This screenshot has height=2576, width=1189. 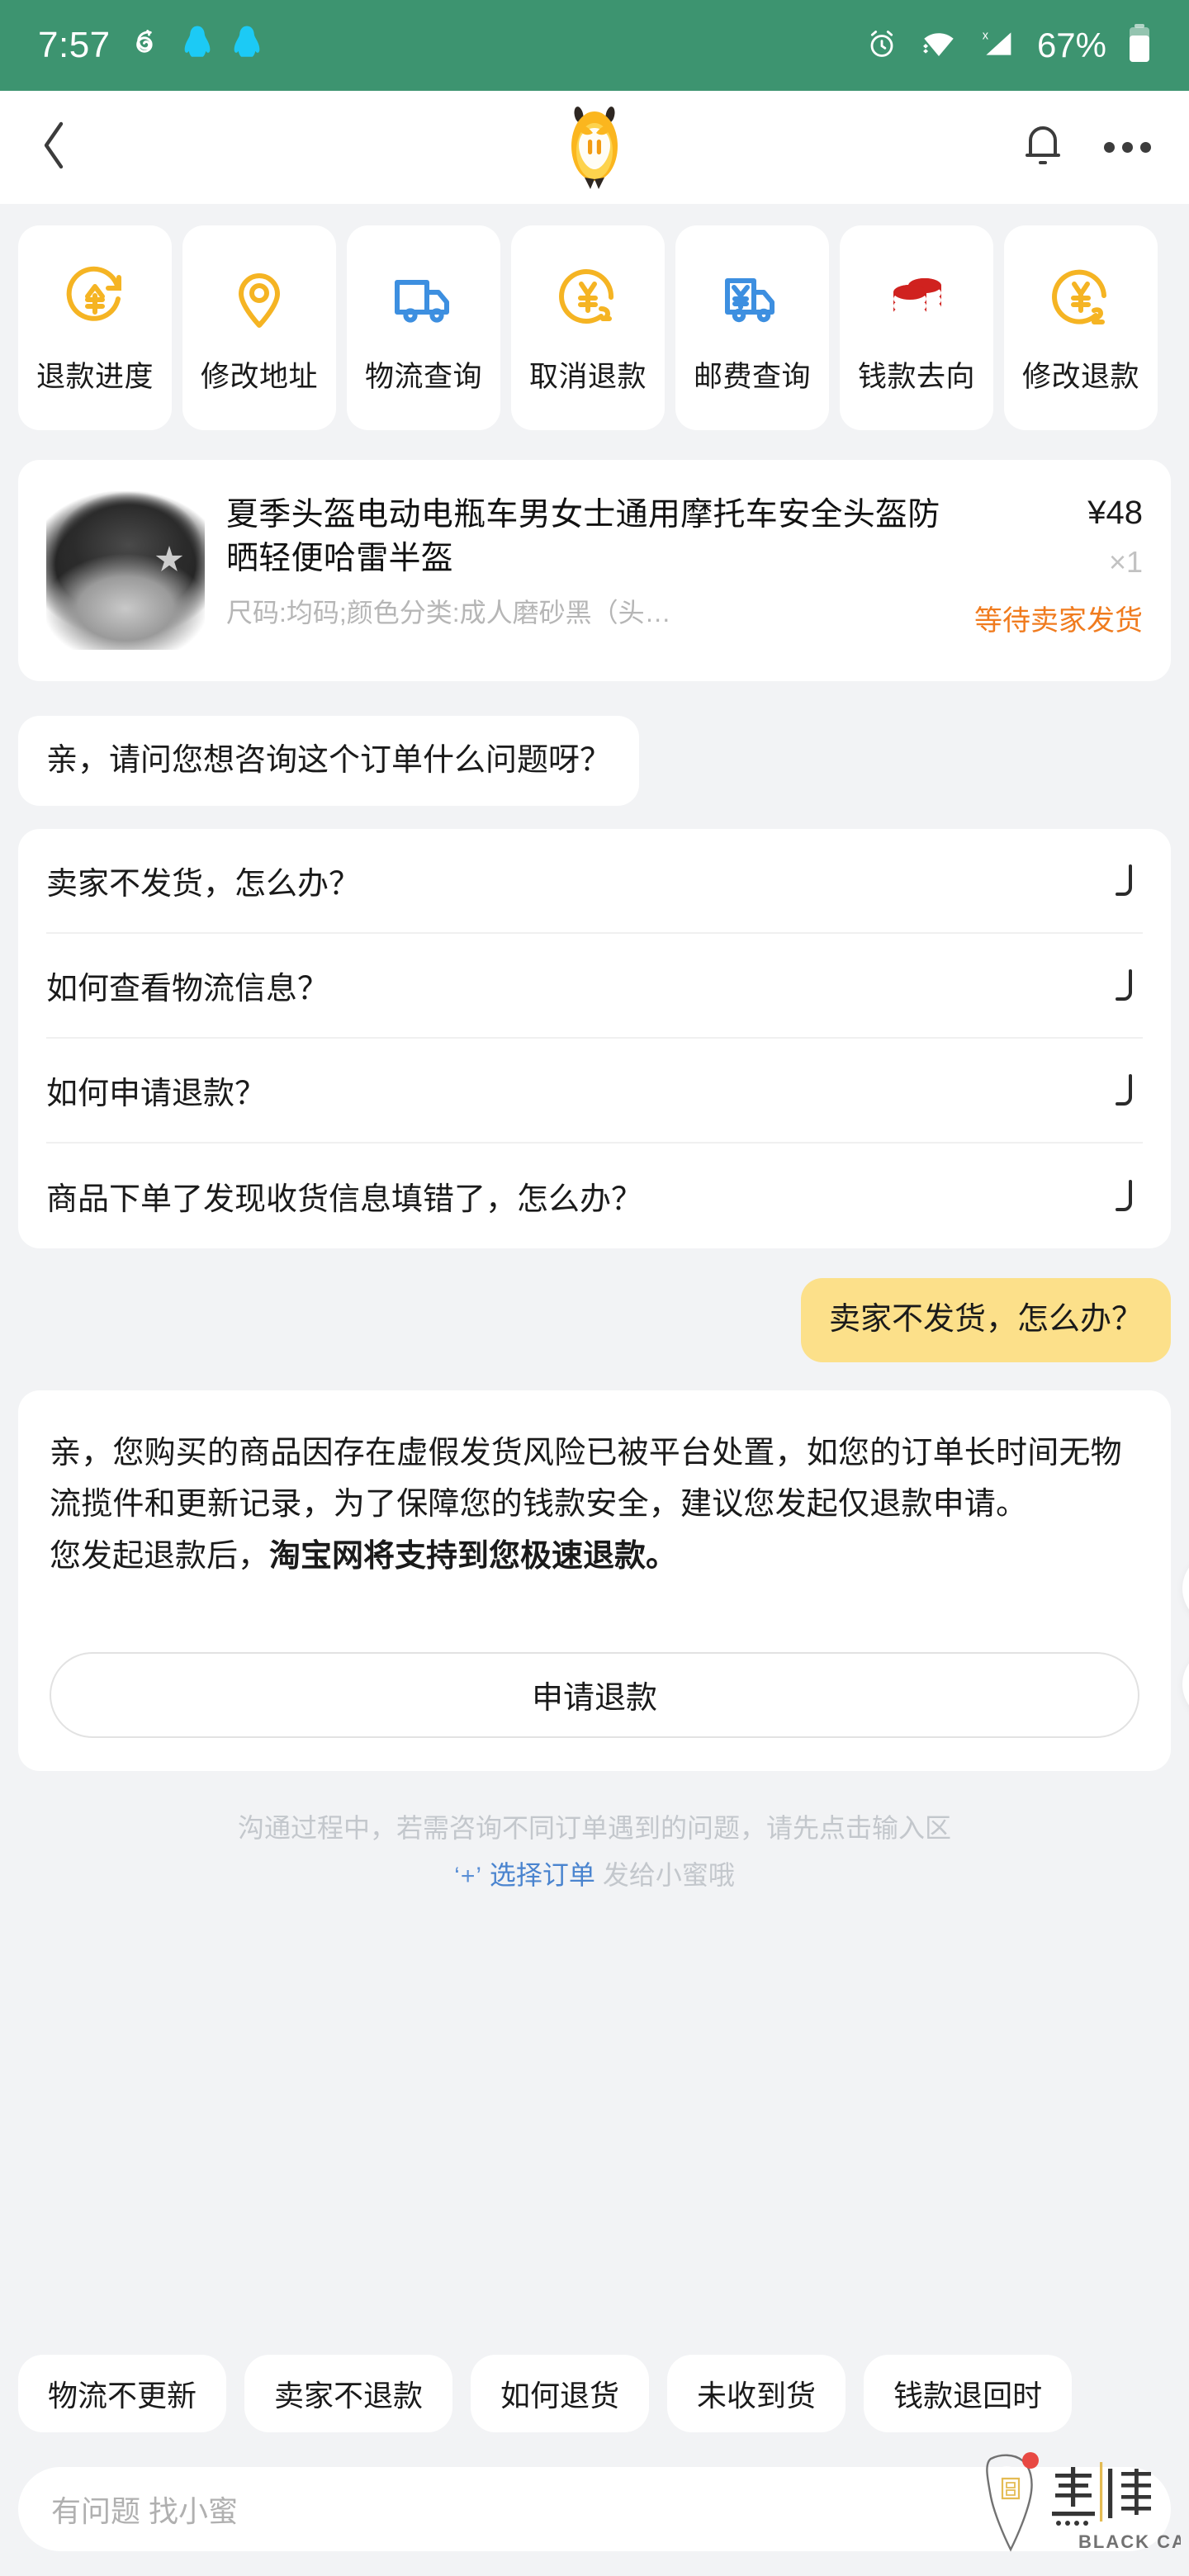 What do you see at coordinates (939, 46) in the screenshot?
I see `wifi-icon` at bounding box center [939, 46].